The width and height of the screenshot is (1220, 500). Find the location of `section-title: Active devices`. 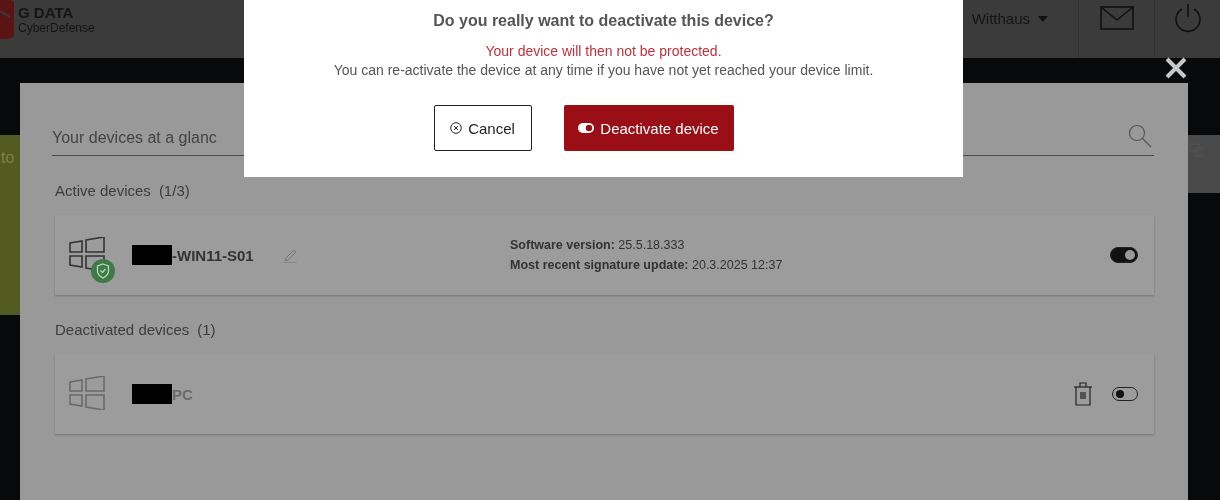

section-title: Active devices is located at coordinates (103, 190).